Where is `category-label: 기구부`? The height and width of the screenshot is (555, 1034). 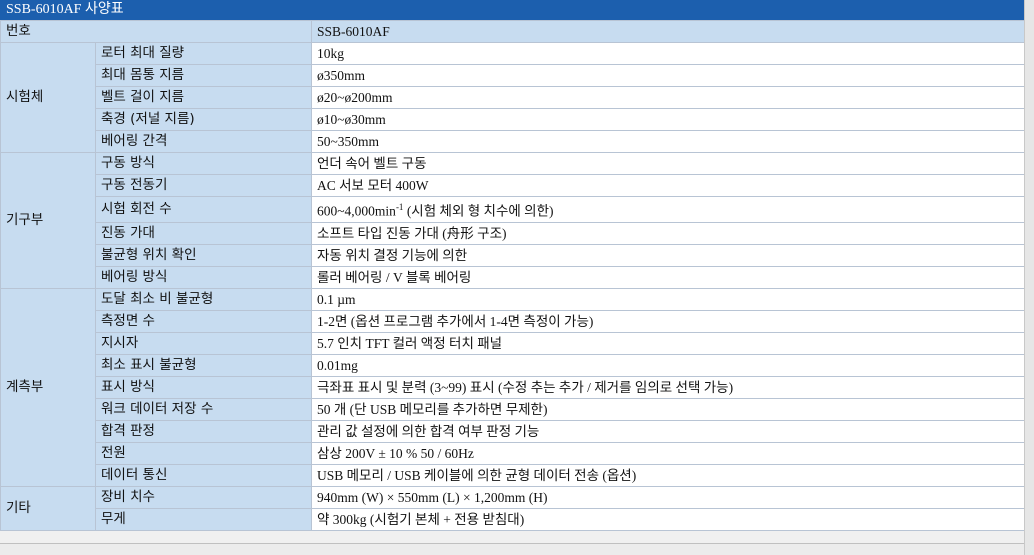 category-label: 기구부 is located at coordinates (48, 220).